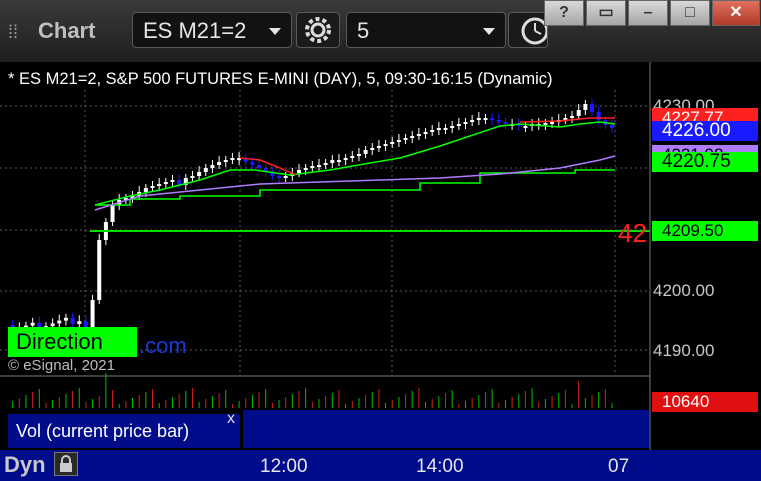  What do you see at coordinates (684, 350) in the screenshot?
I see `price-axis-label: 4190.00` at bounding box center [684, 350].